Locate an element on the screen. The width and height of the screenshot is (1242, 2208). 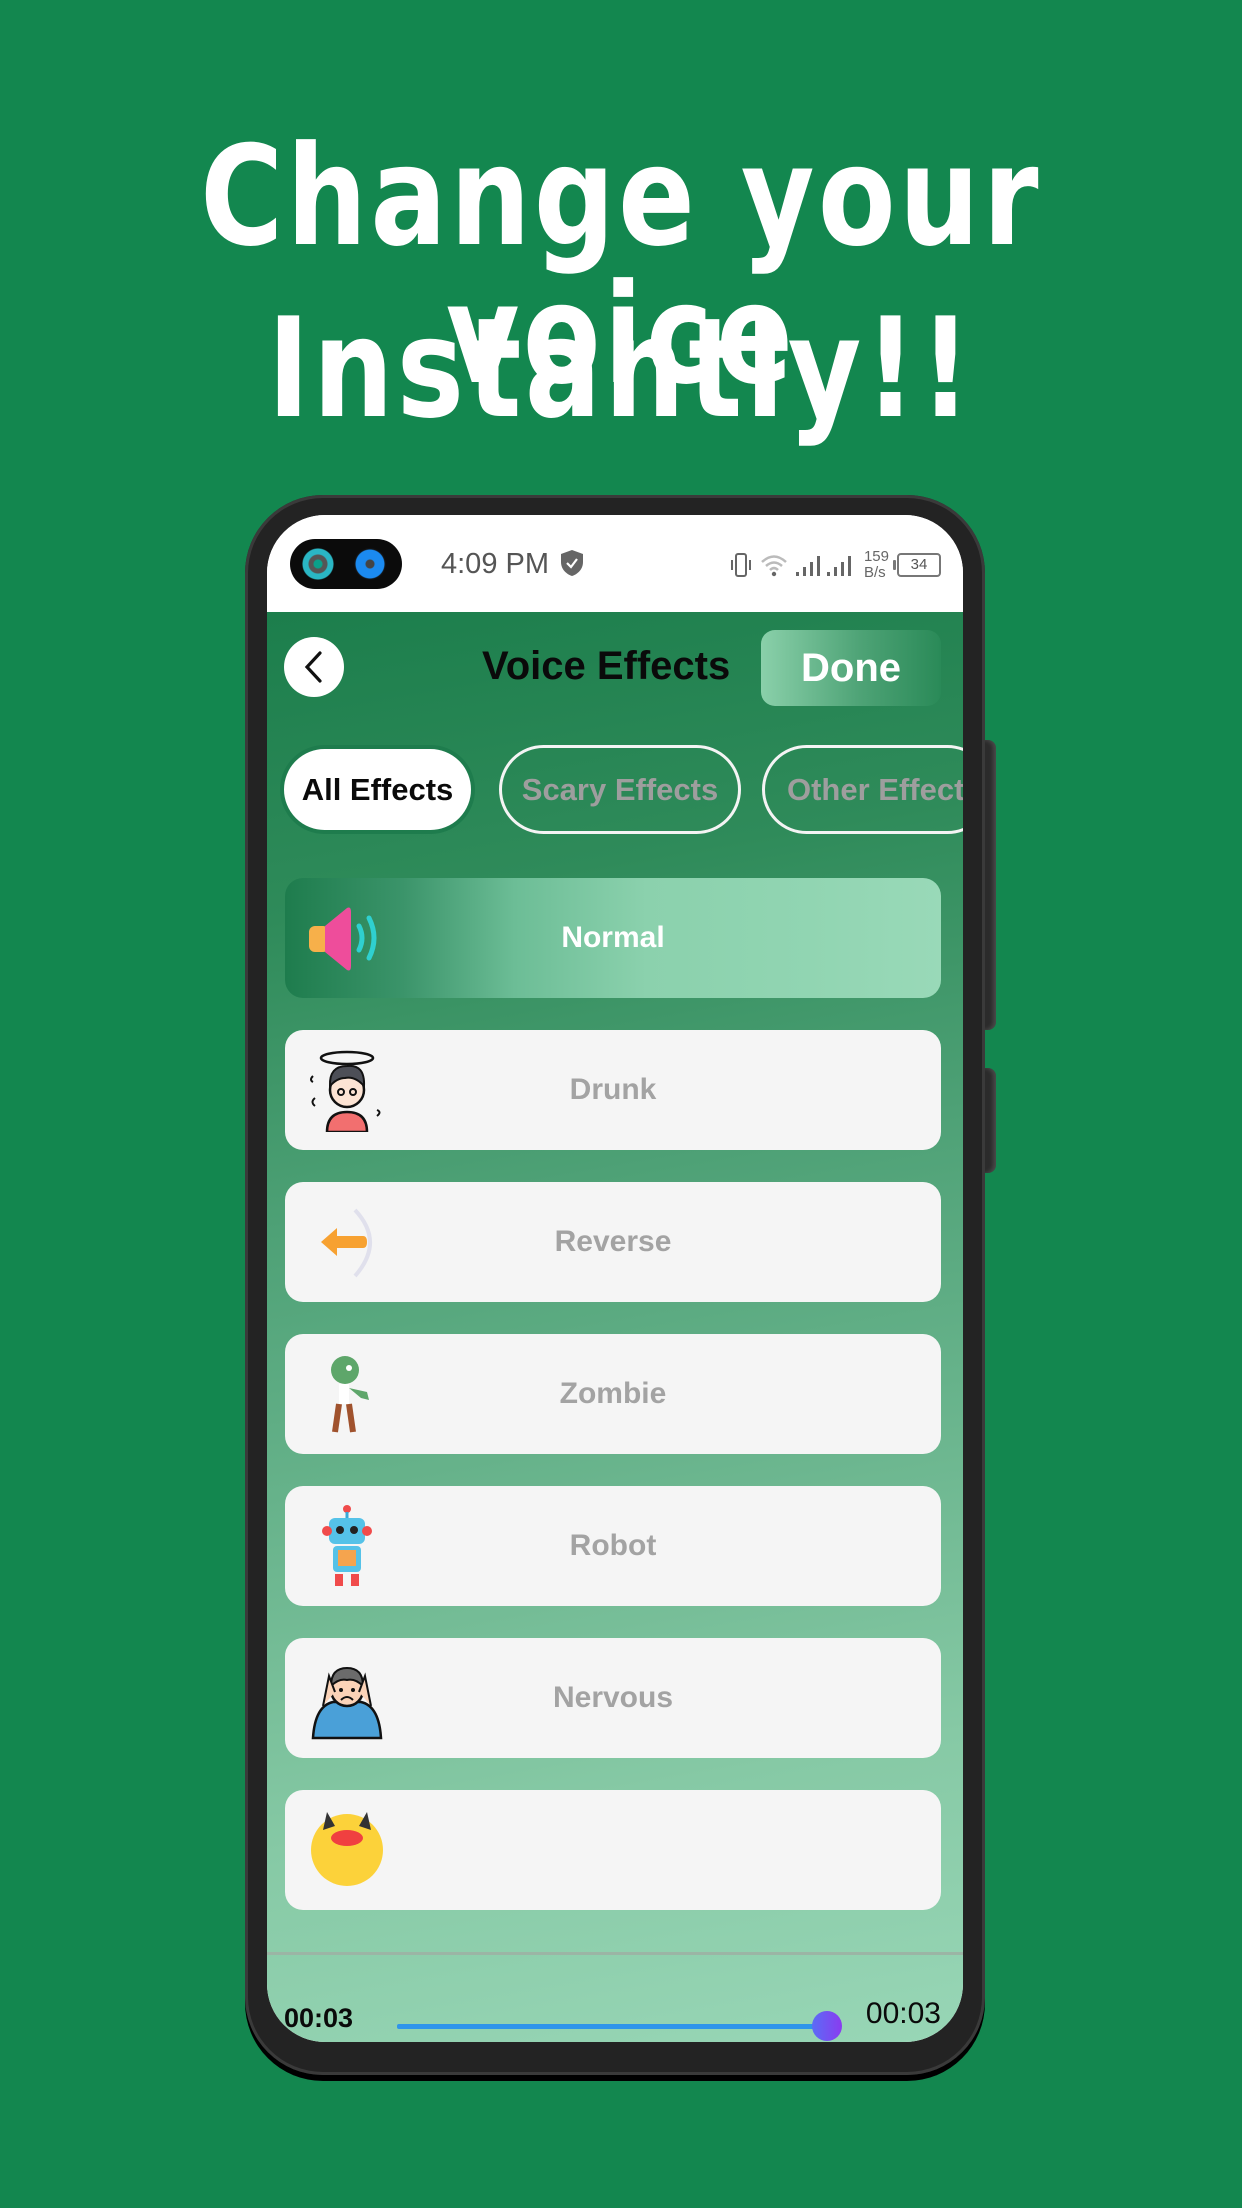
zombie-icon is located at coordinates (350, 1394).